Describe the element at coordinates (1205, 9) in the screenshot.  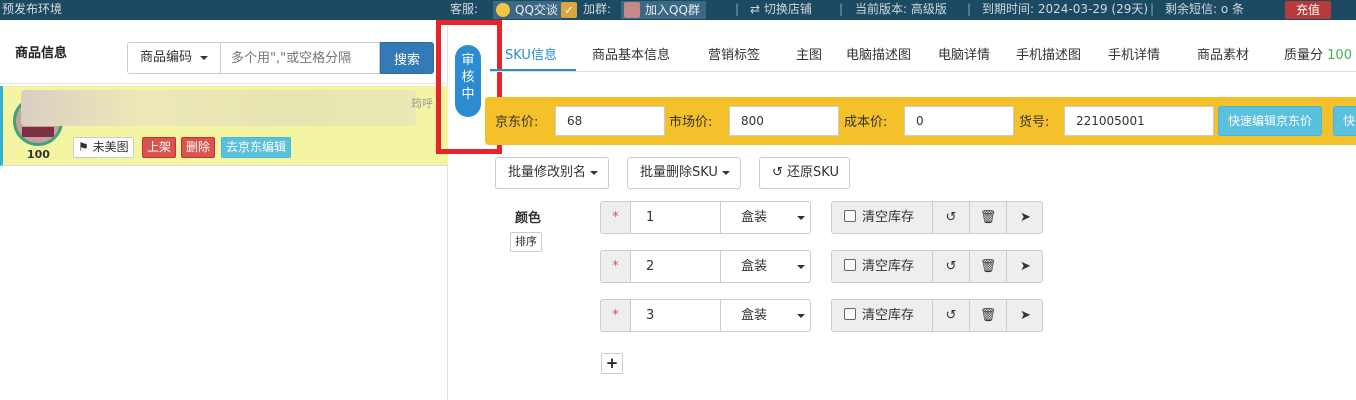
I see `sms-remaining: 剩余短信: o 条` at that location.